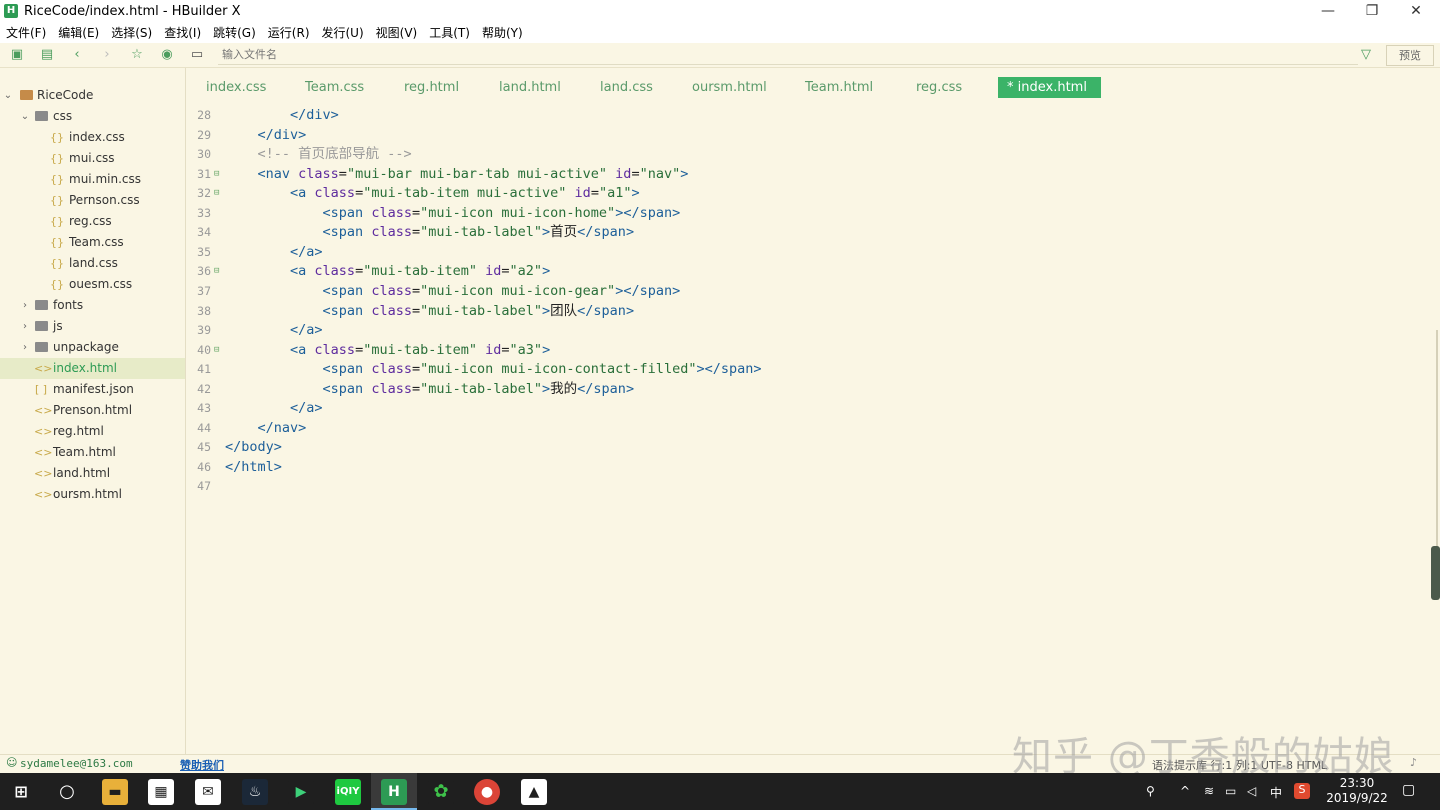 The height and width of the screenshot is (810, 1440). What do you see at coordinates (92, 452) in the screenshot?
I see `tree-item: <> Team.html` at bounding box center [92, 452].